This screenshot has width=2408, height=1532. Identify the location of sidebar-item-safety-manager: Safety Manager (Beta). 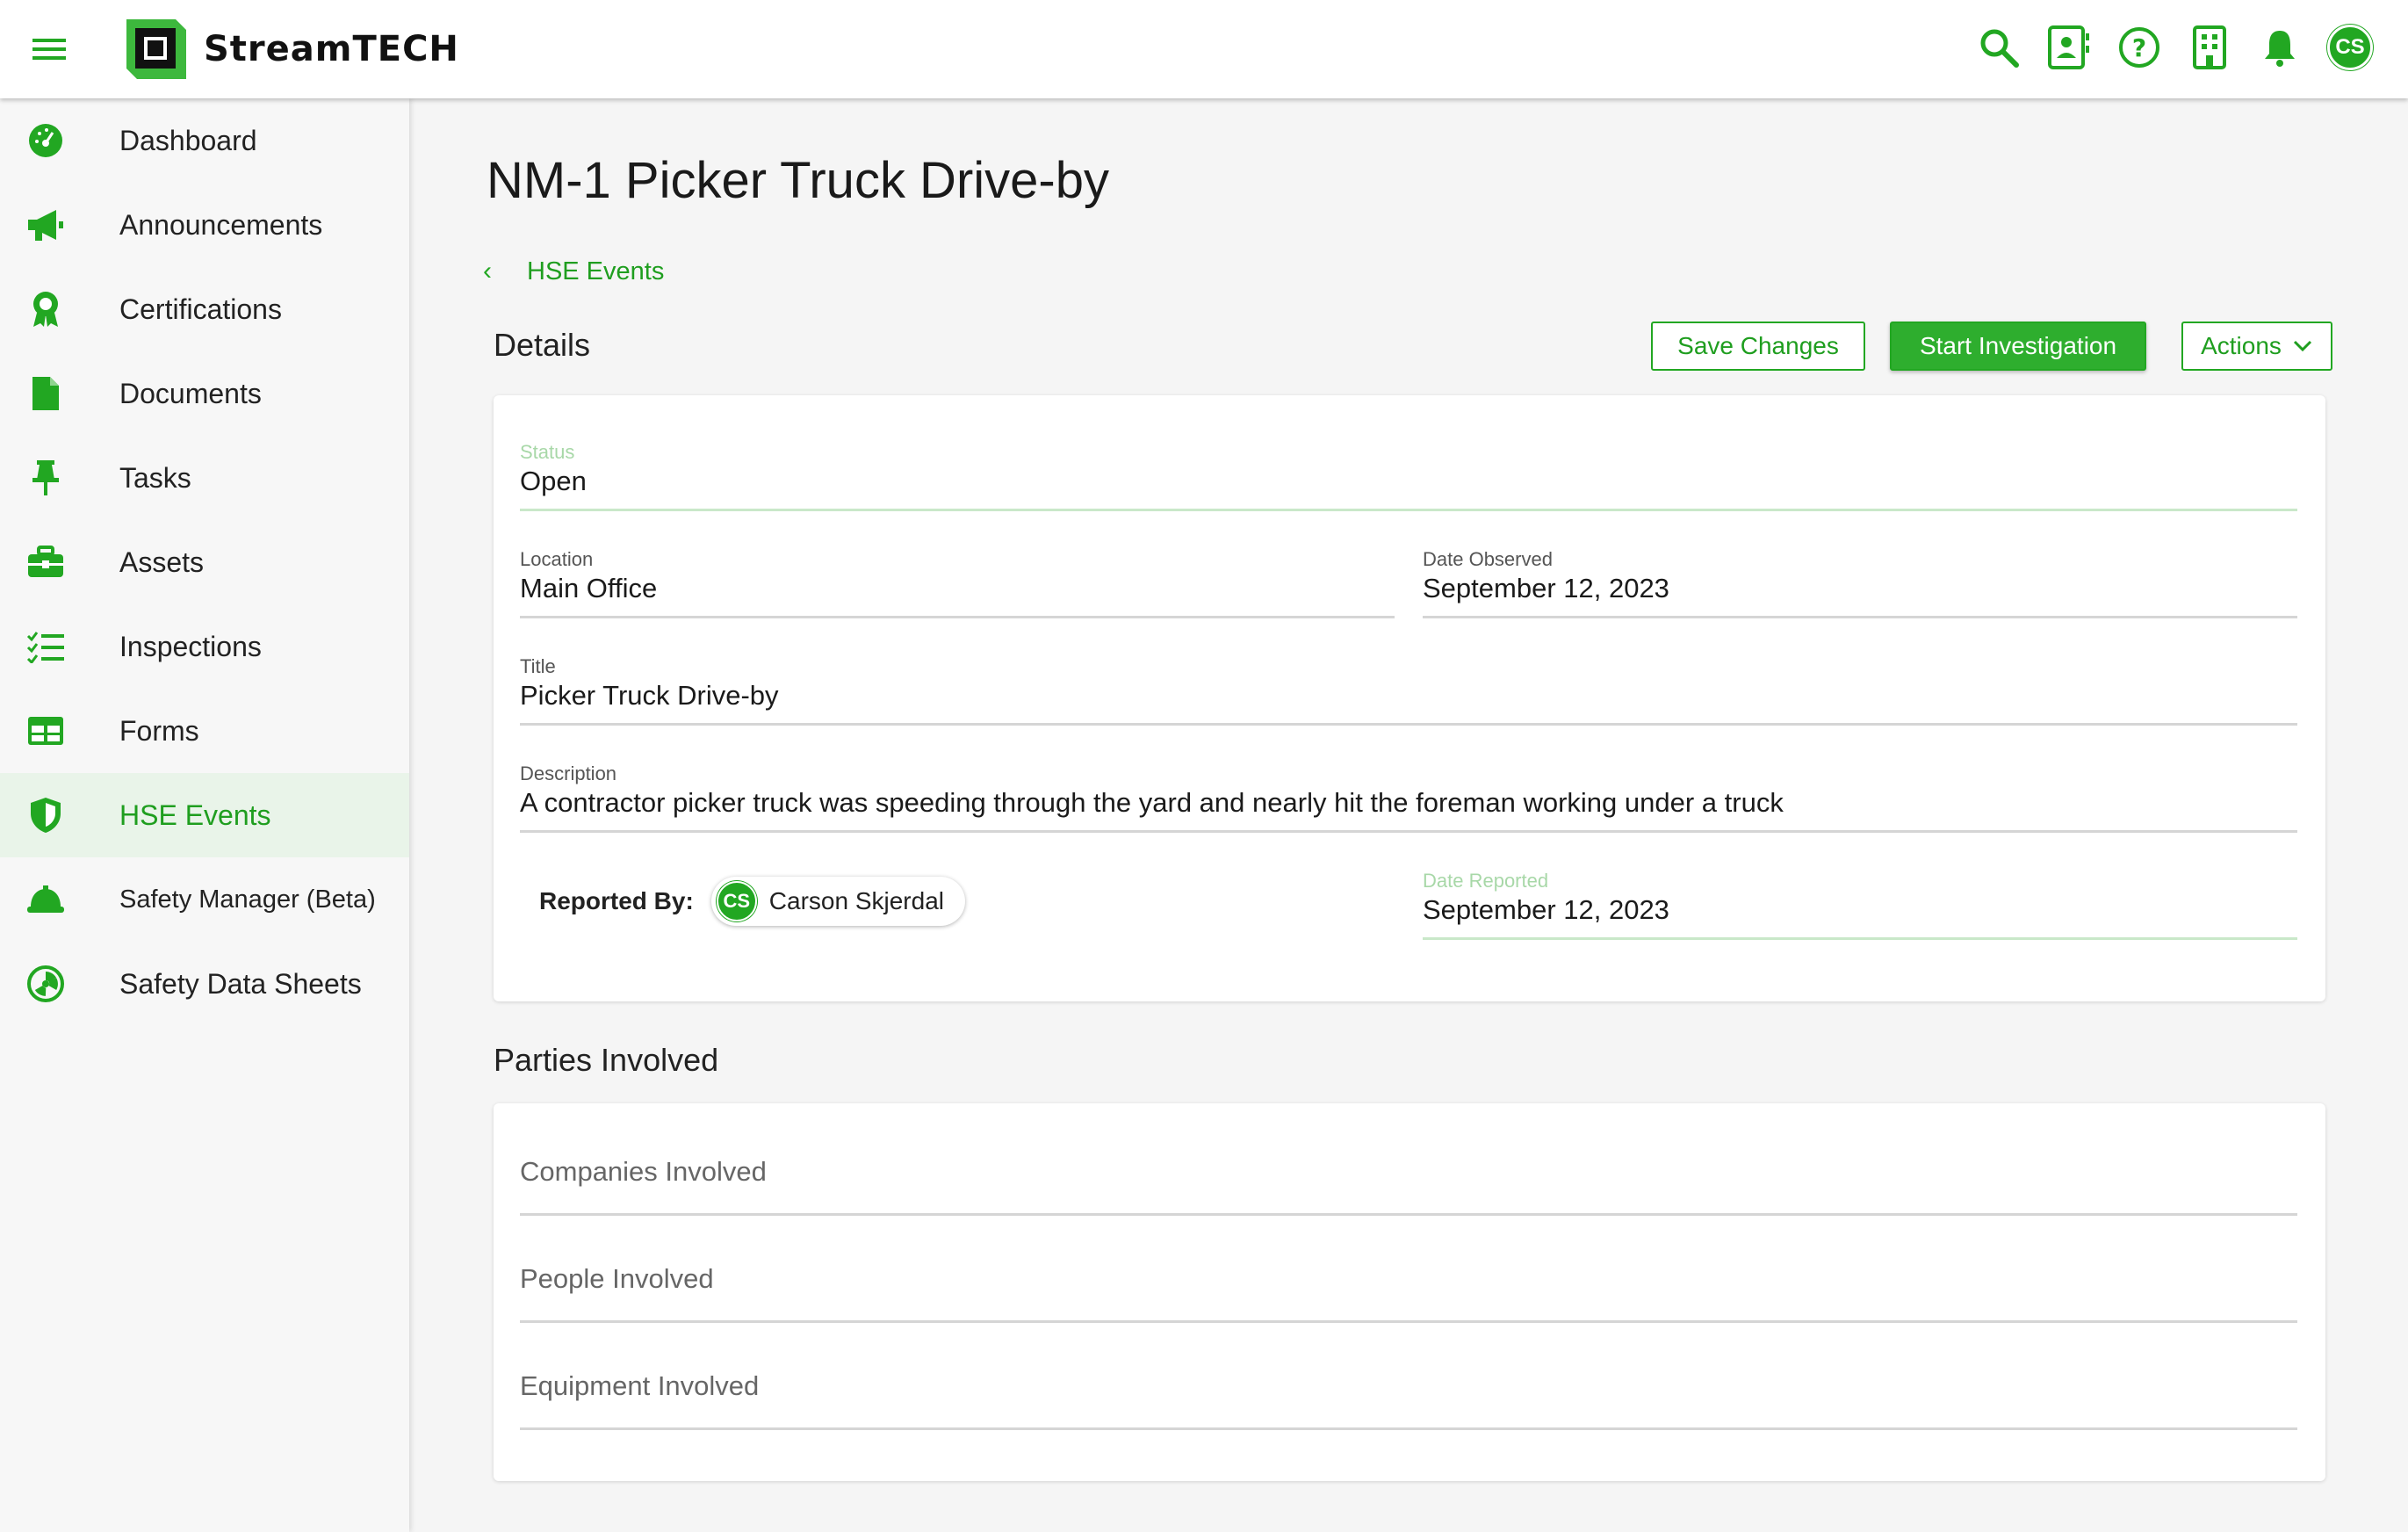
(204, 899).